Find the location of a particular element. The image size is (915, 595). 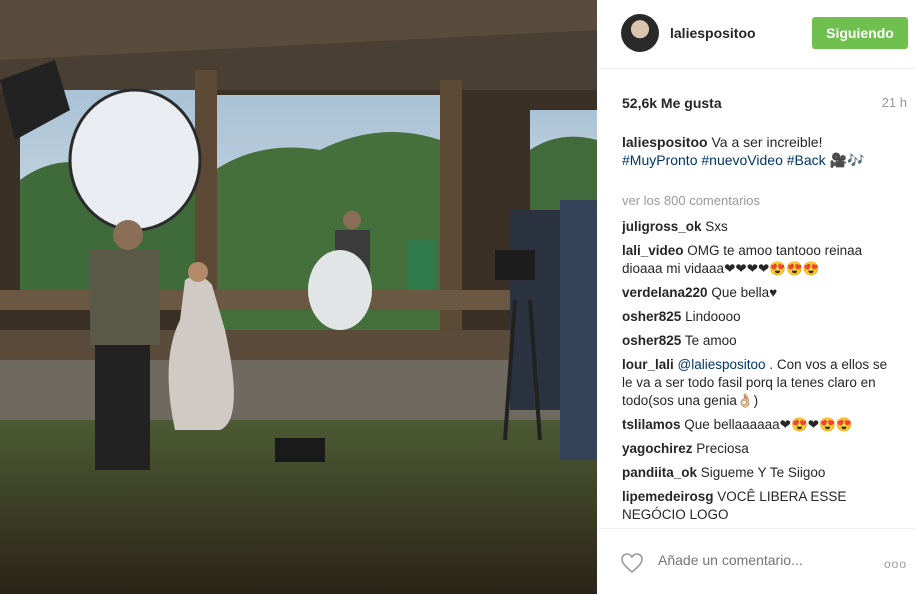

comment-text: Que bella♥ is located at coordinates (744, 292).